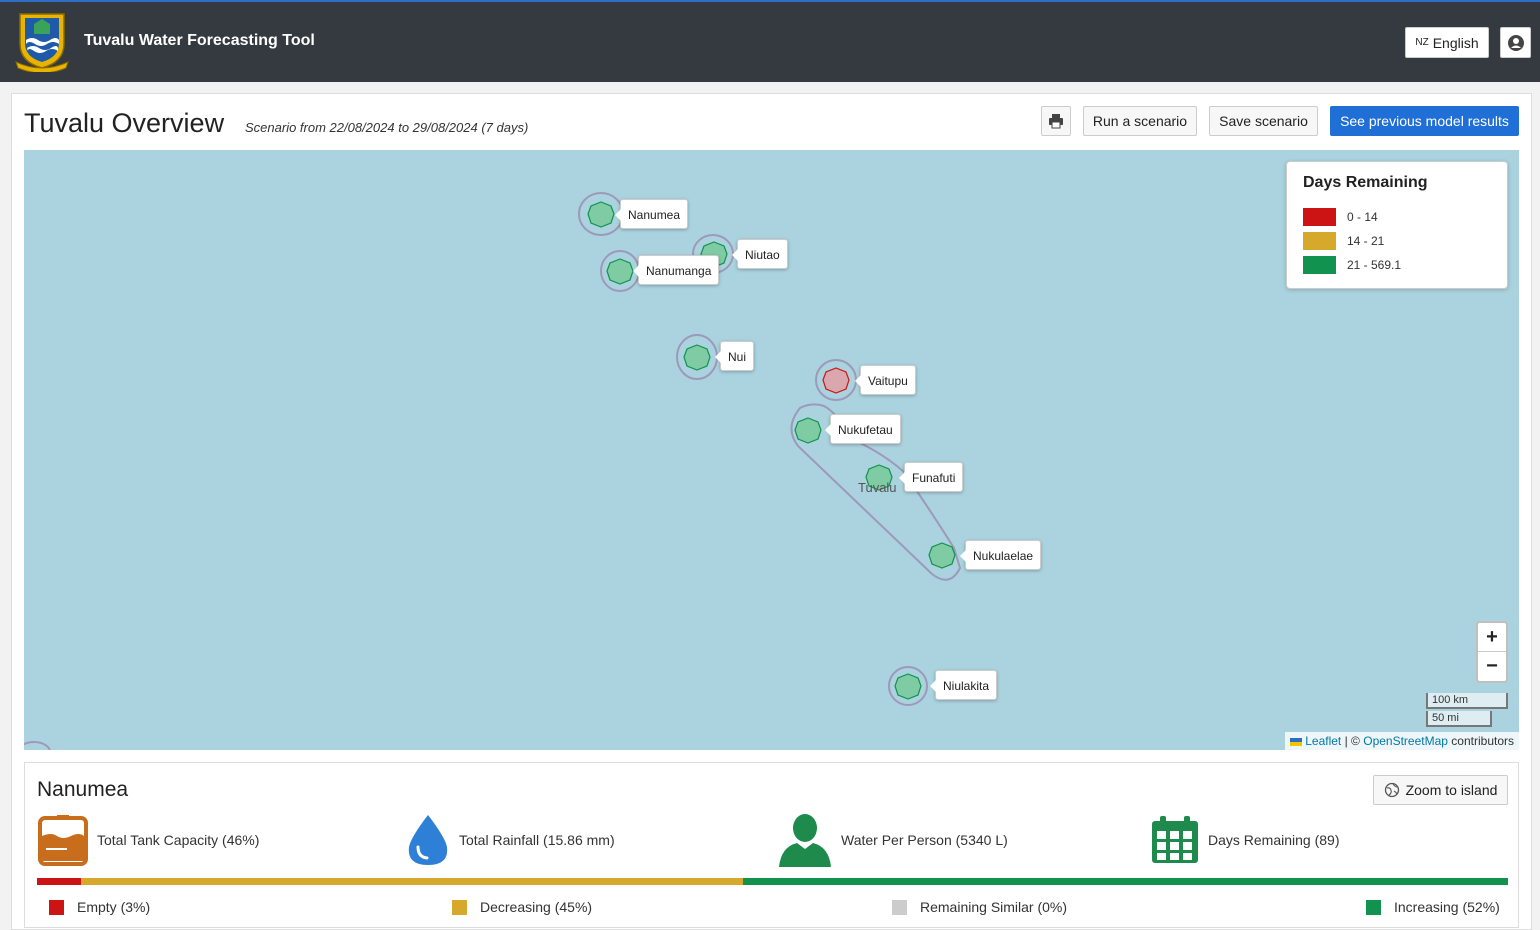 The height and width of the screenshot is (930, 1540). Describe the element at coordinates (1175, 839) in the screenshot. I see `calendar-icon` at that location.